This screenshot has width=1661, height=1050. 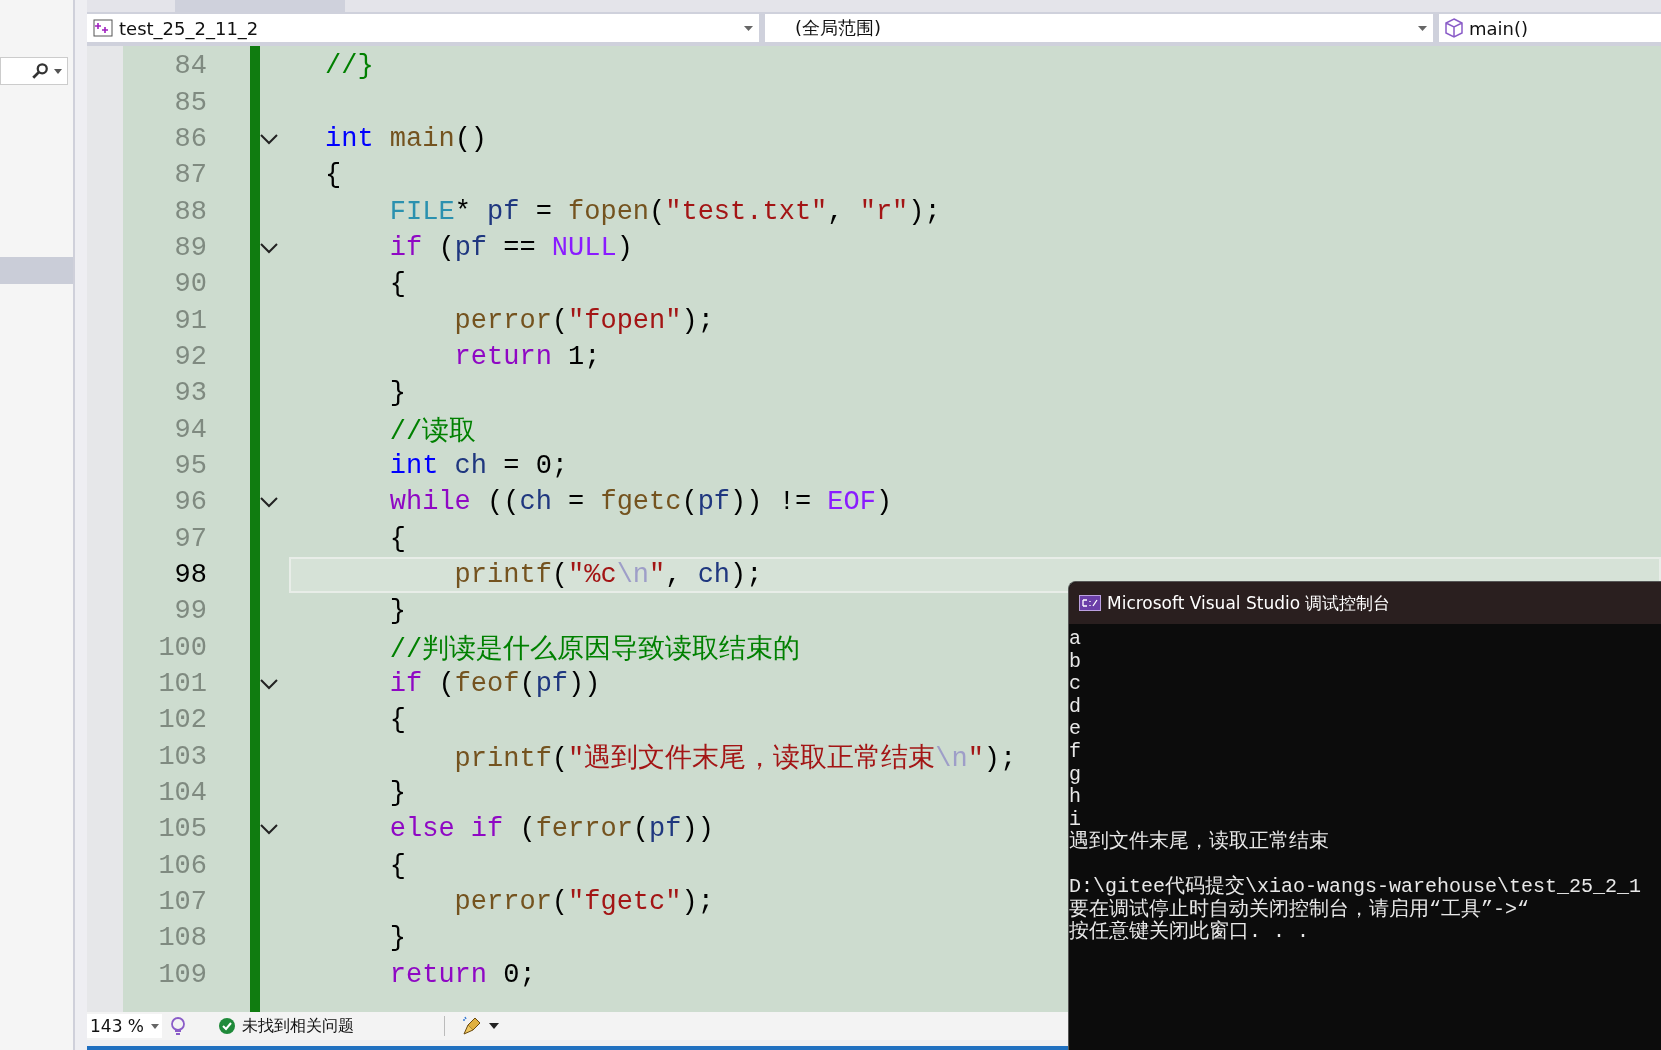 What do you see at coordinates (735, 758) in the screenshot?
I see `code-line: printf("遇到文件末尾，读取正常结束\n");` at bounding box center [735, 758].